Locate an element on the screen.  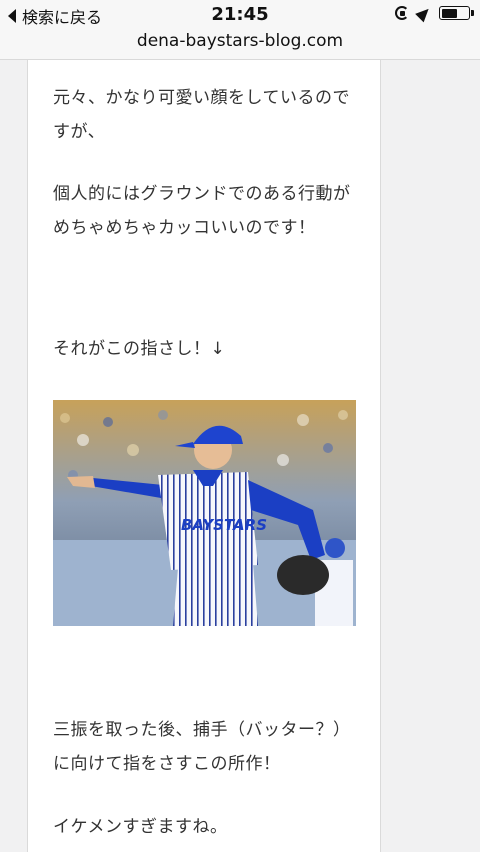
paragraph-2: 個人的にはグラウンドでのある行動がめちゃめちゃカッコいいのです！ is located at coordinates (202, 211).